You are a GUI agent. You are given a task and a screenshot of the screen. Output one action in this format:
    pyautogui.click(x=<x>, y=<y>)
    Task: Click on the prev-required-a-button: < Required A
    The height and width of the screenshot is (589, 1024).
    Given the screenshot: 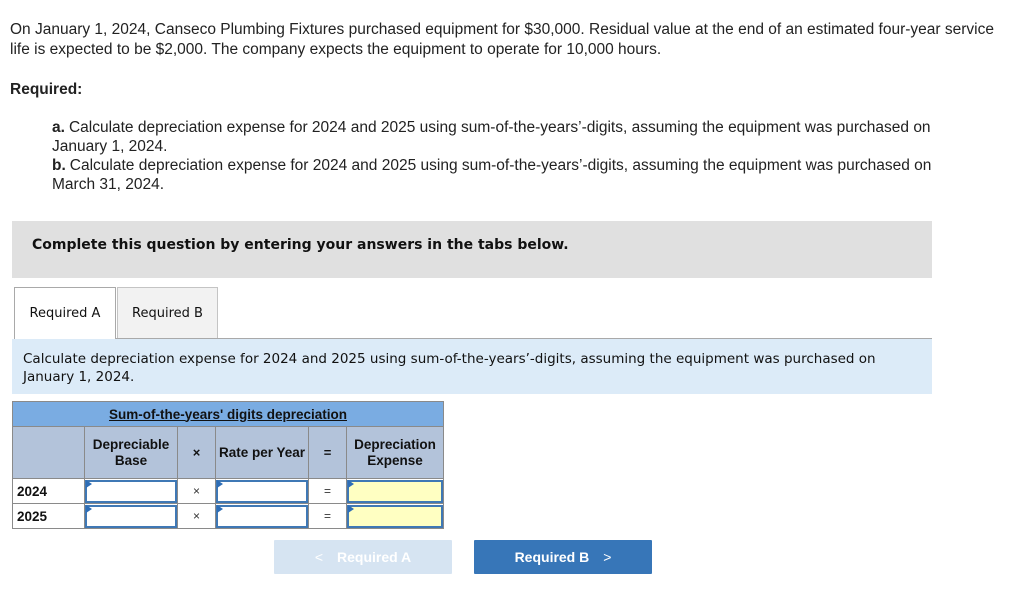 What is the action you would take?
    pyautogui.click(x=363, y=557)
    